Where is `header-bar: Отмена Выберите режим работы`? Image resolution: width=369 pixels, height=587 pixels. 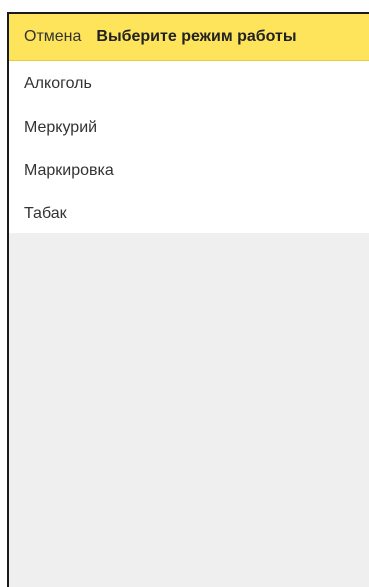
header-bar: Отмена Выберите режим работы is located at coordinates (189, 37).